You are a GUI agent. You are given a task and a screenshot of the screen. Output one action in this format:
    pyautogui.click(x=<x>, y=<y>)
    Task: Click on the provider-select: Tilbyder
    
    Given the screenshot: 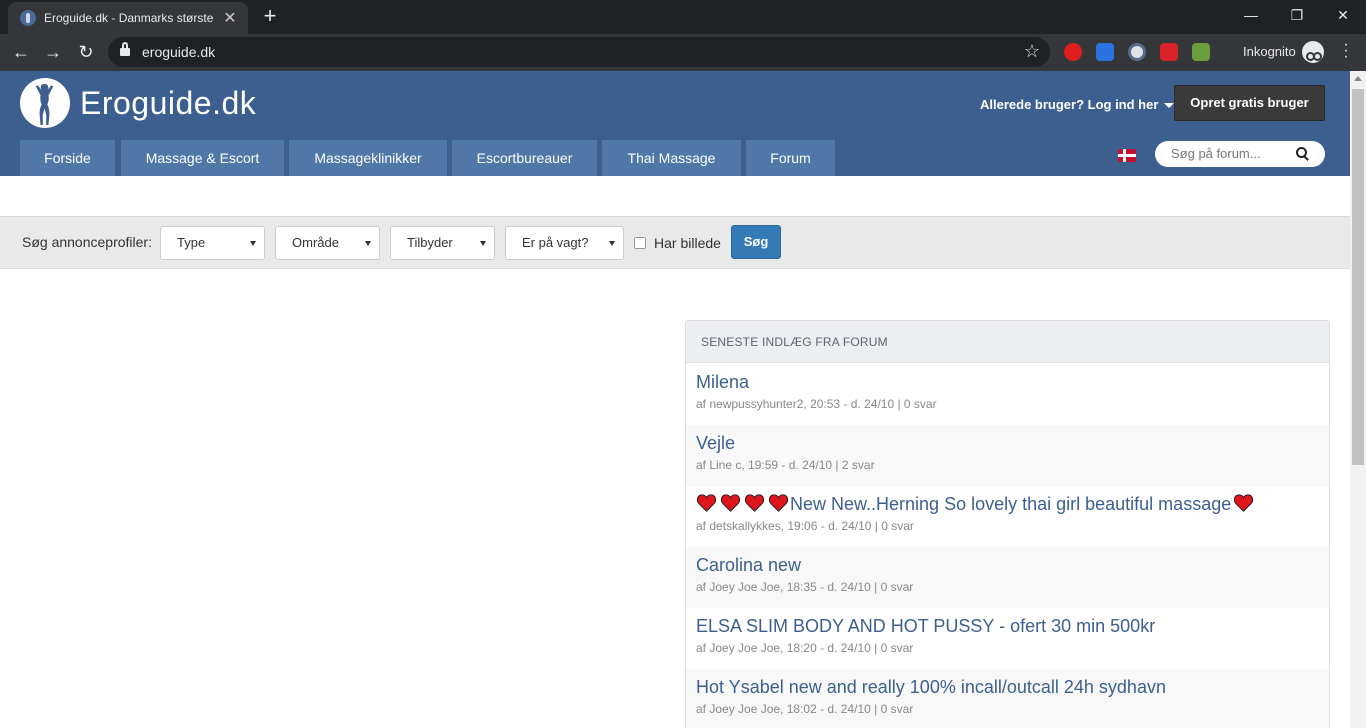 What is the action you would take?
    pyautogui.click(x=442, y=243)
    